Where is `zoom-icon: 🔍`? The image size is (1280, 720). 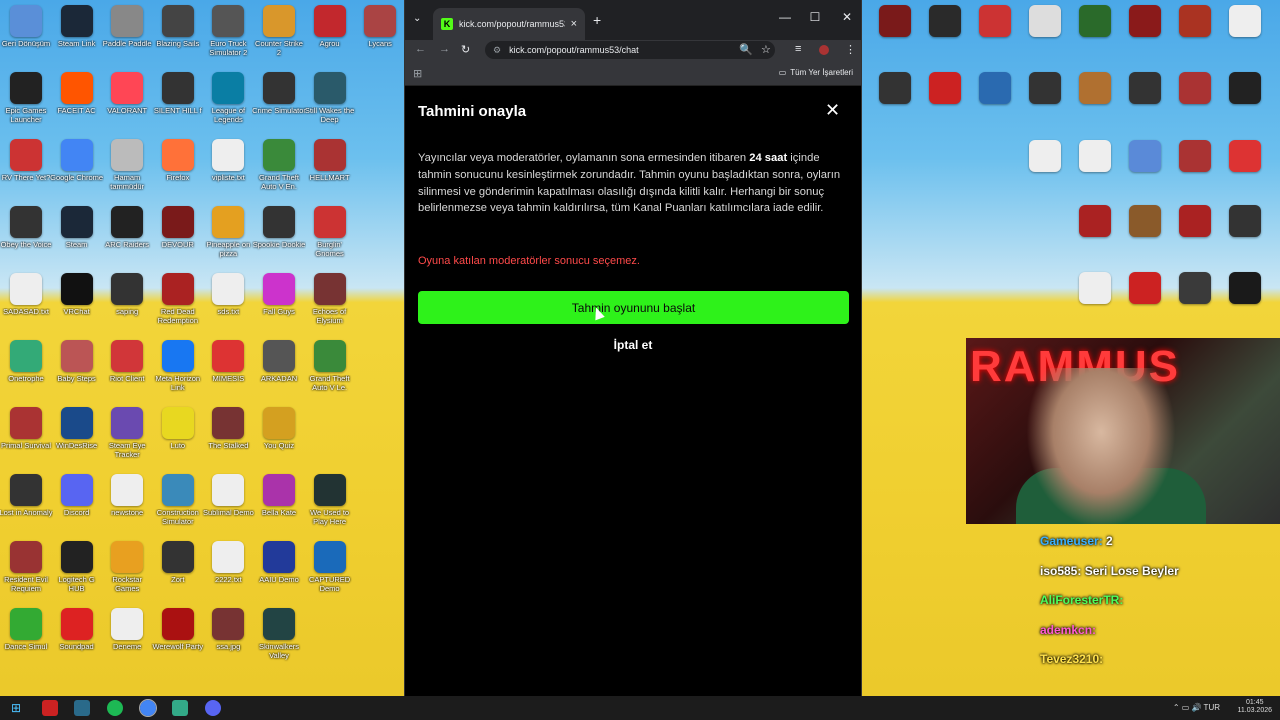 zoom-icon: 🔍 is located at coordinates (746, 49).